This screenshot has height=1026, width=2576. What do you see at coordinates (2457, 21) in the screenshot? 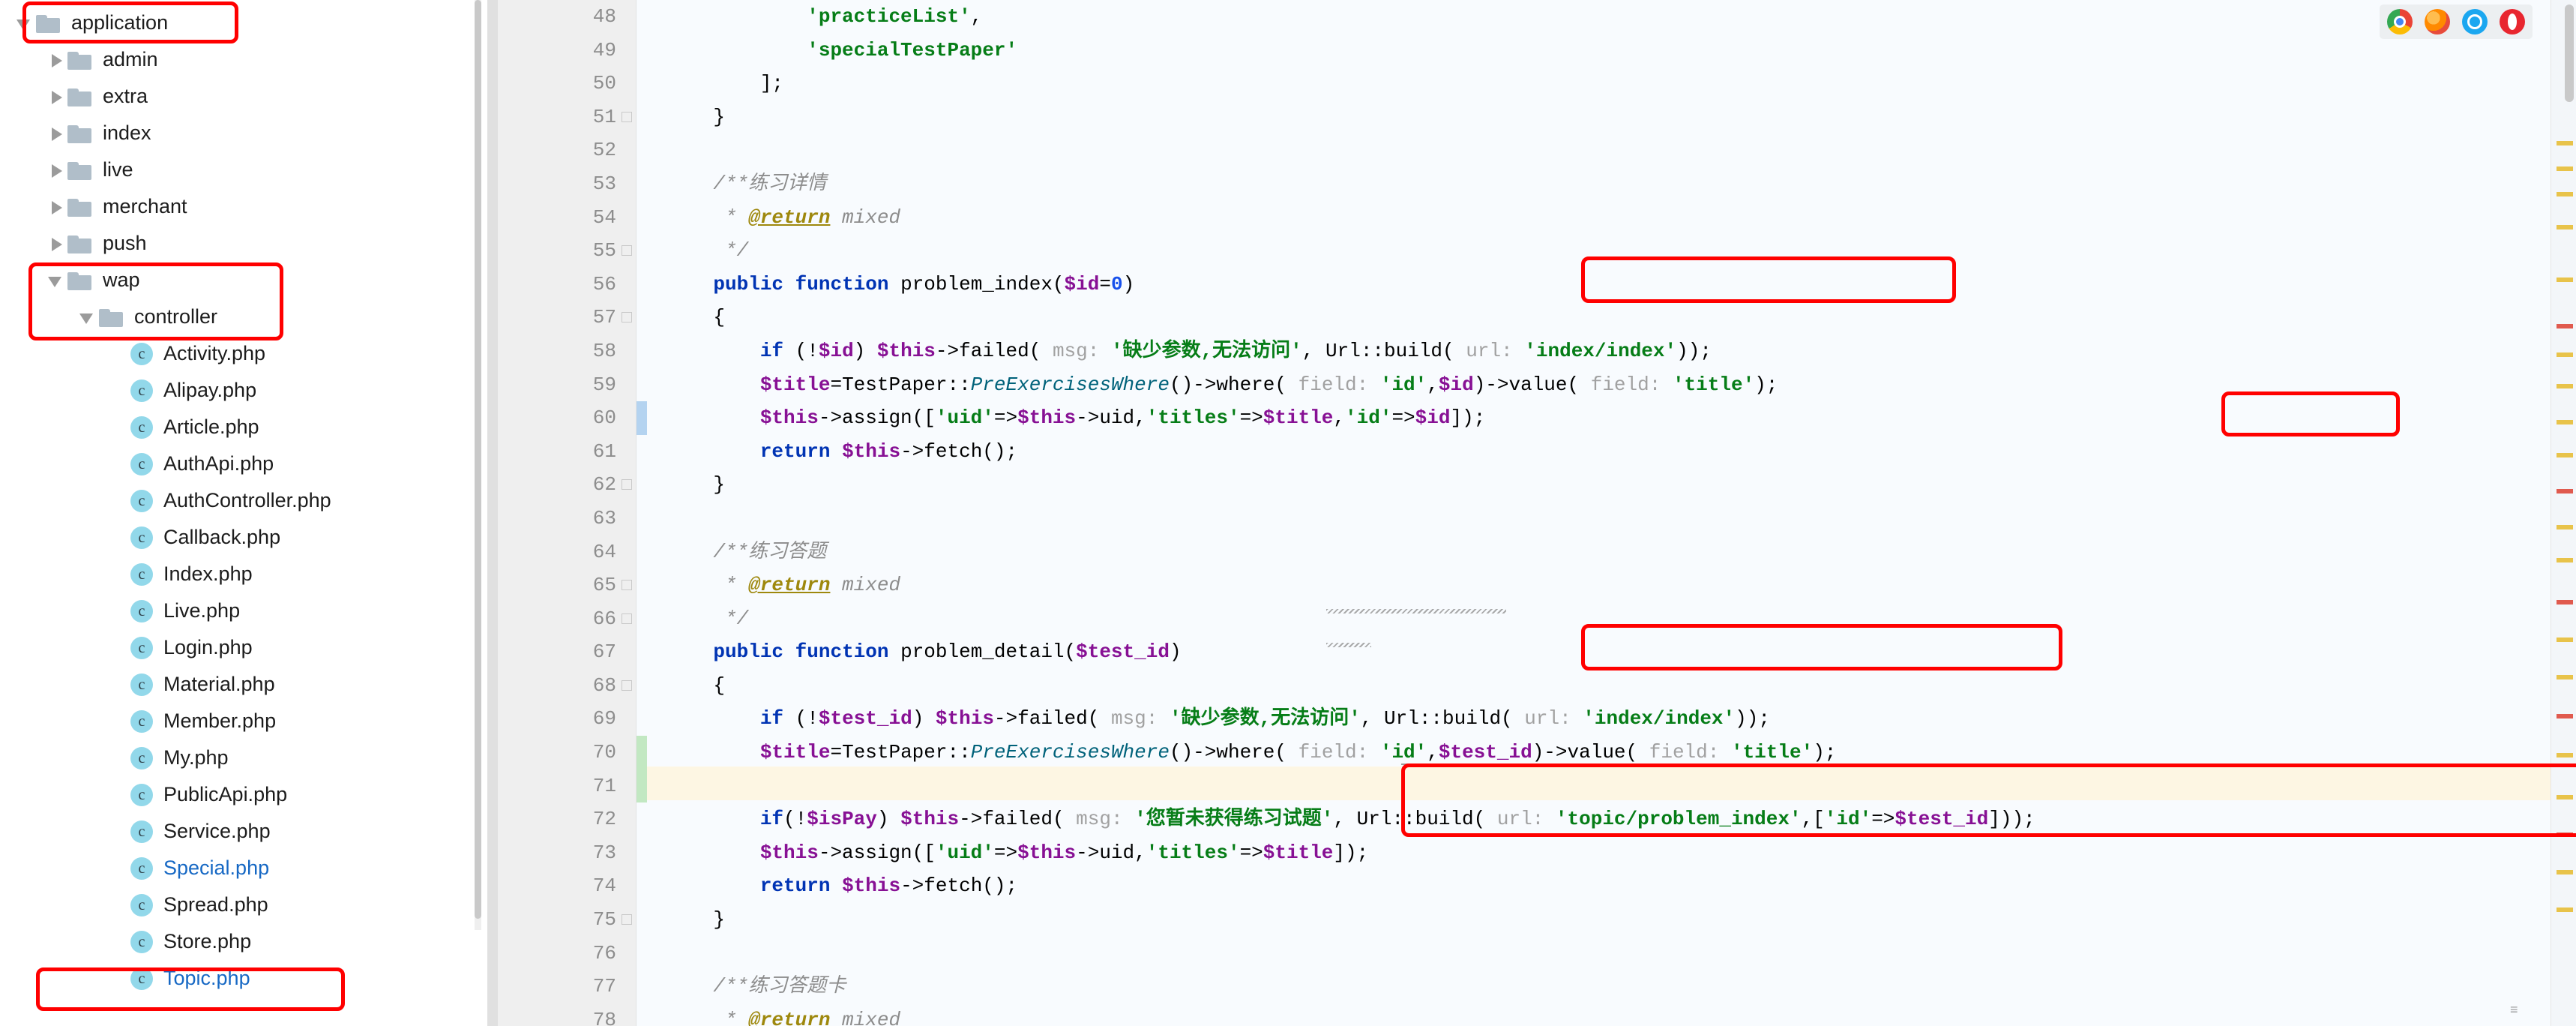
I see `open-in-browser-toolbar` at bounding box center [2457, 21].